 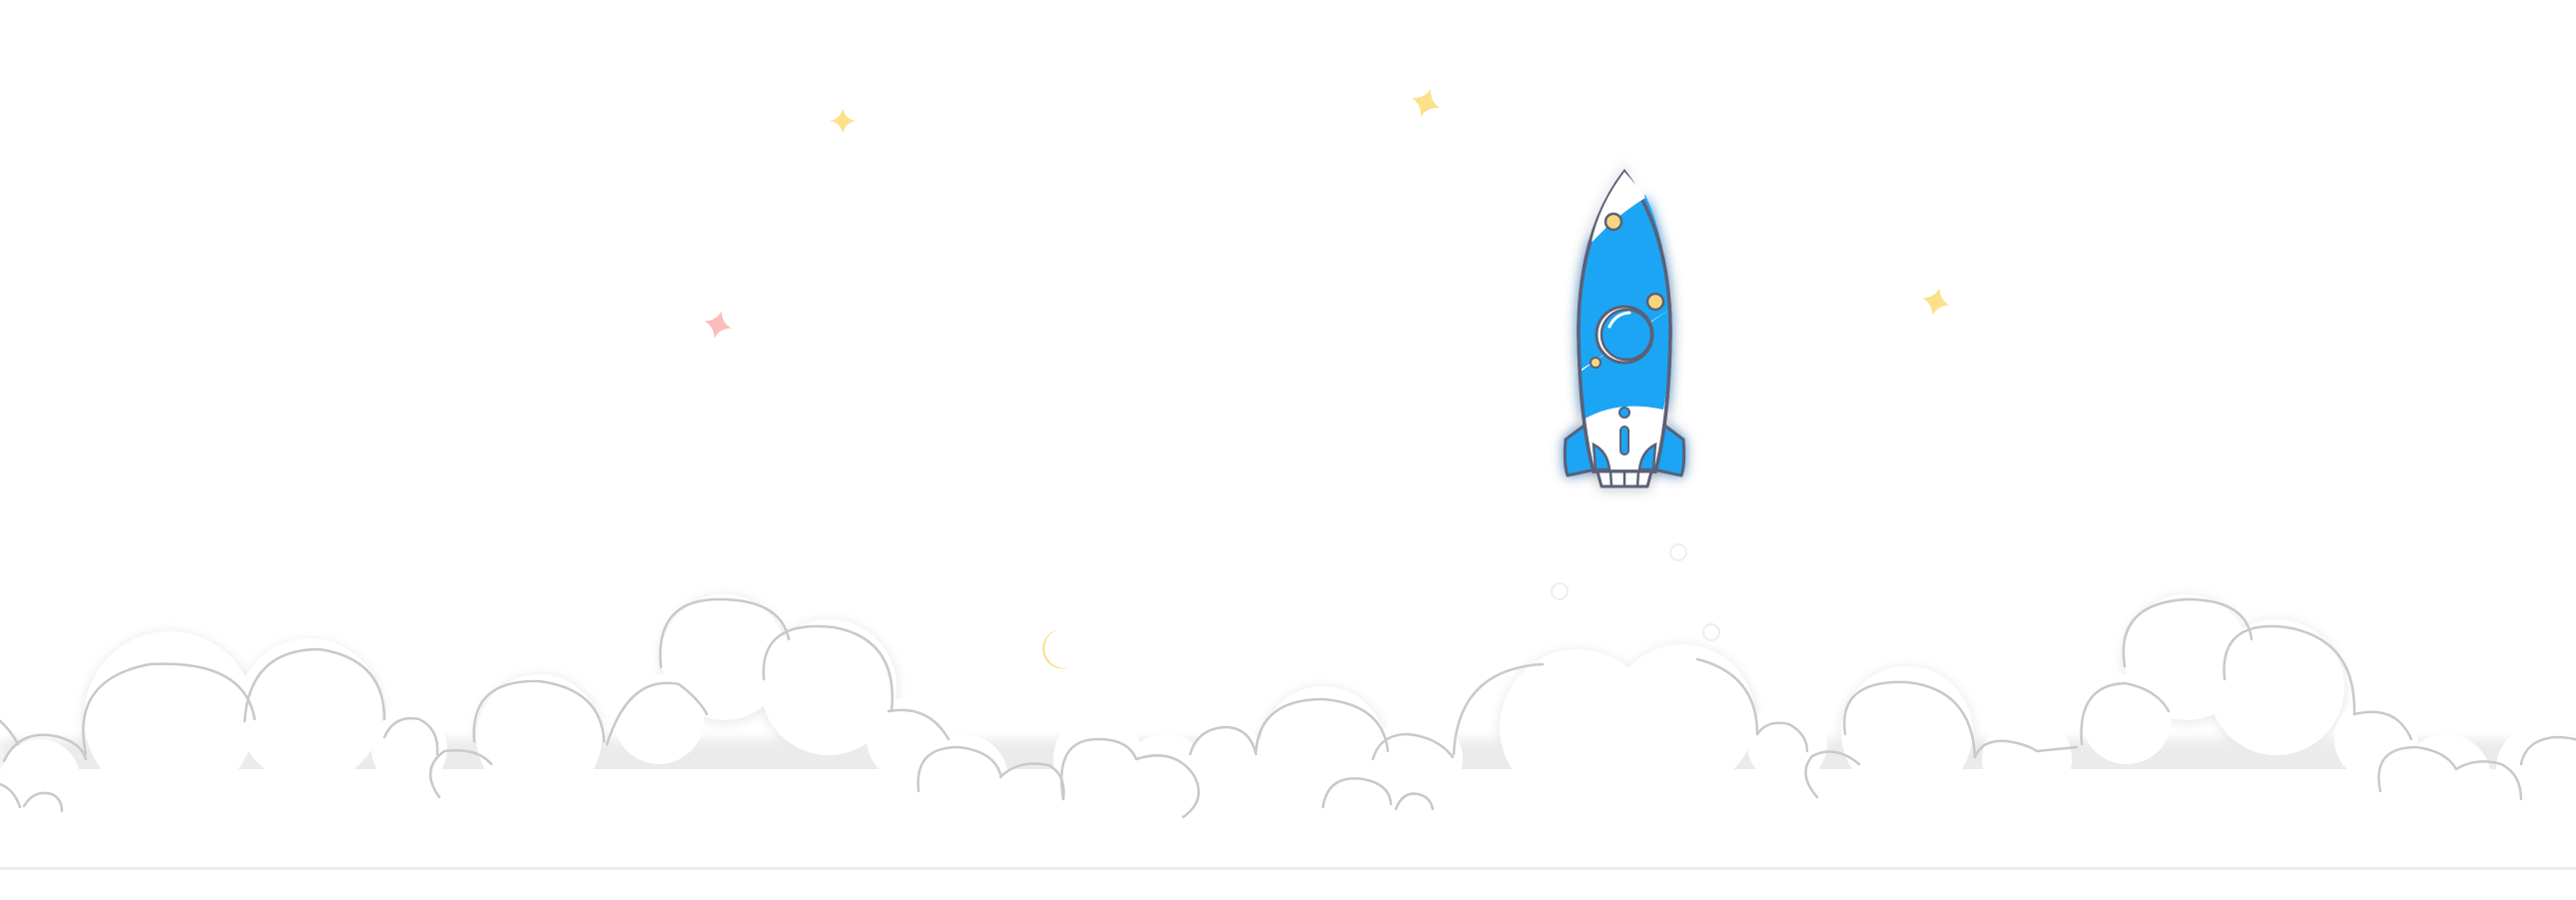 What do you see at coordinates (1624, 328) in the screenshot?
I see `rocket-icon` at bounding box center [1624, 328].